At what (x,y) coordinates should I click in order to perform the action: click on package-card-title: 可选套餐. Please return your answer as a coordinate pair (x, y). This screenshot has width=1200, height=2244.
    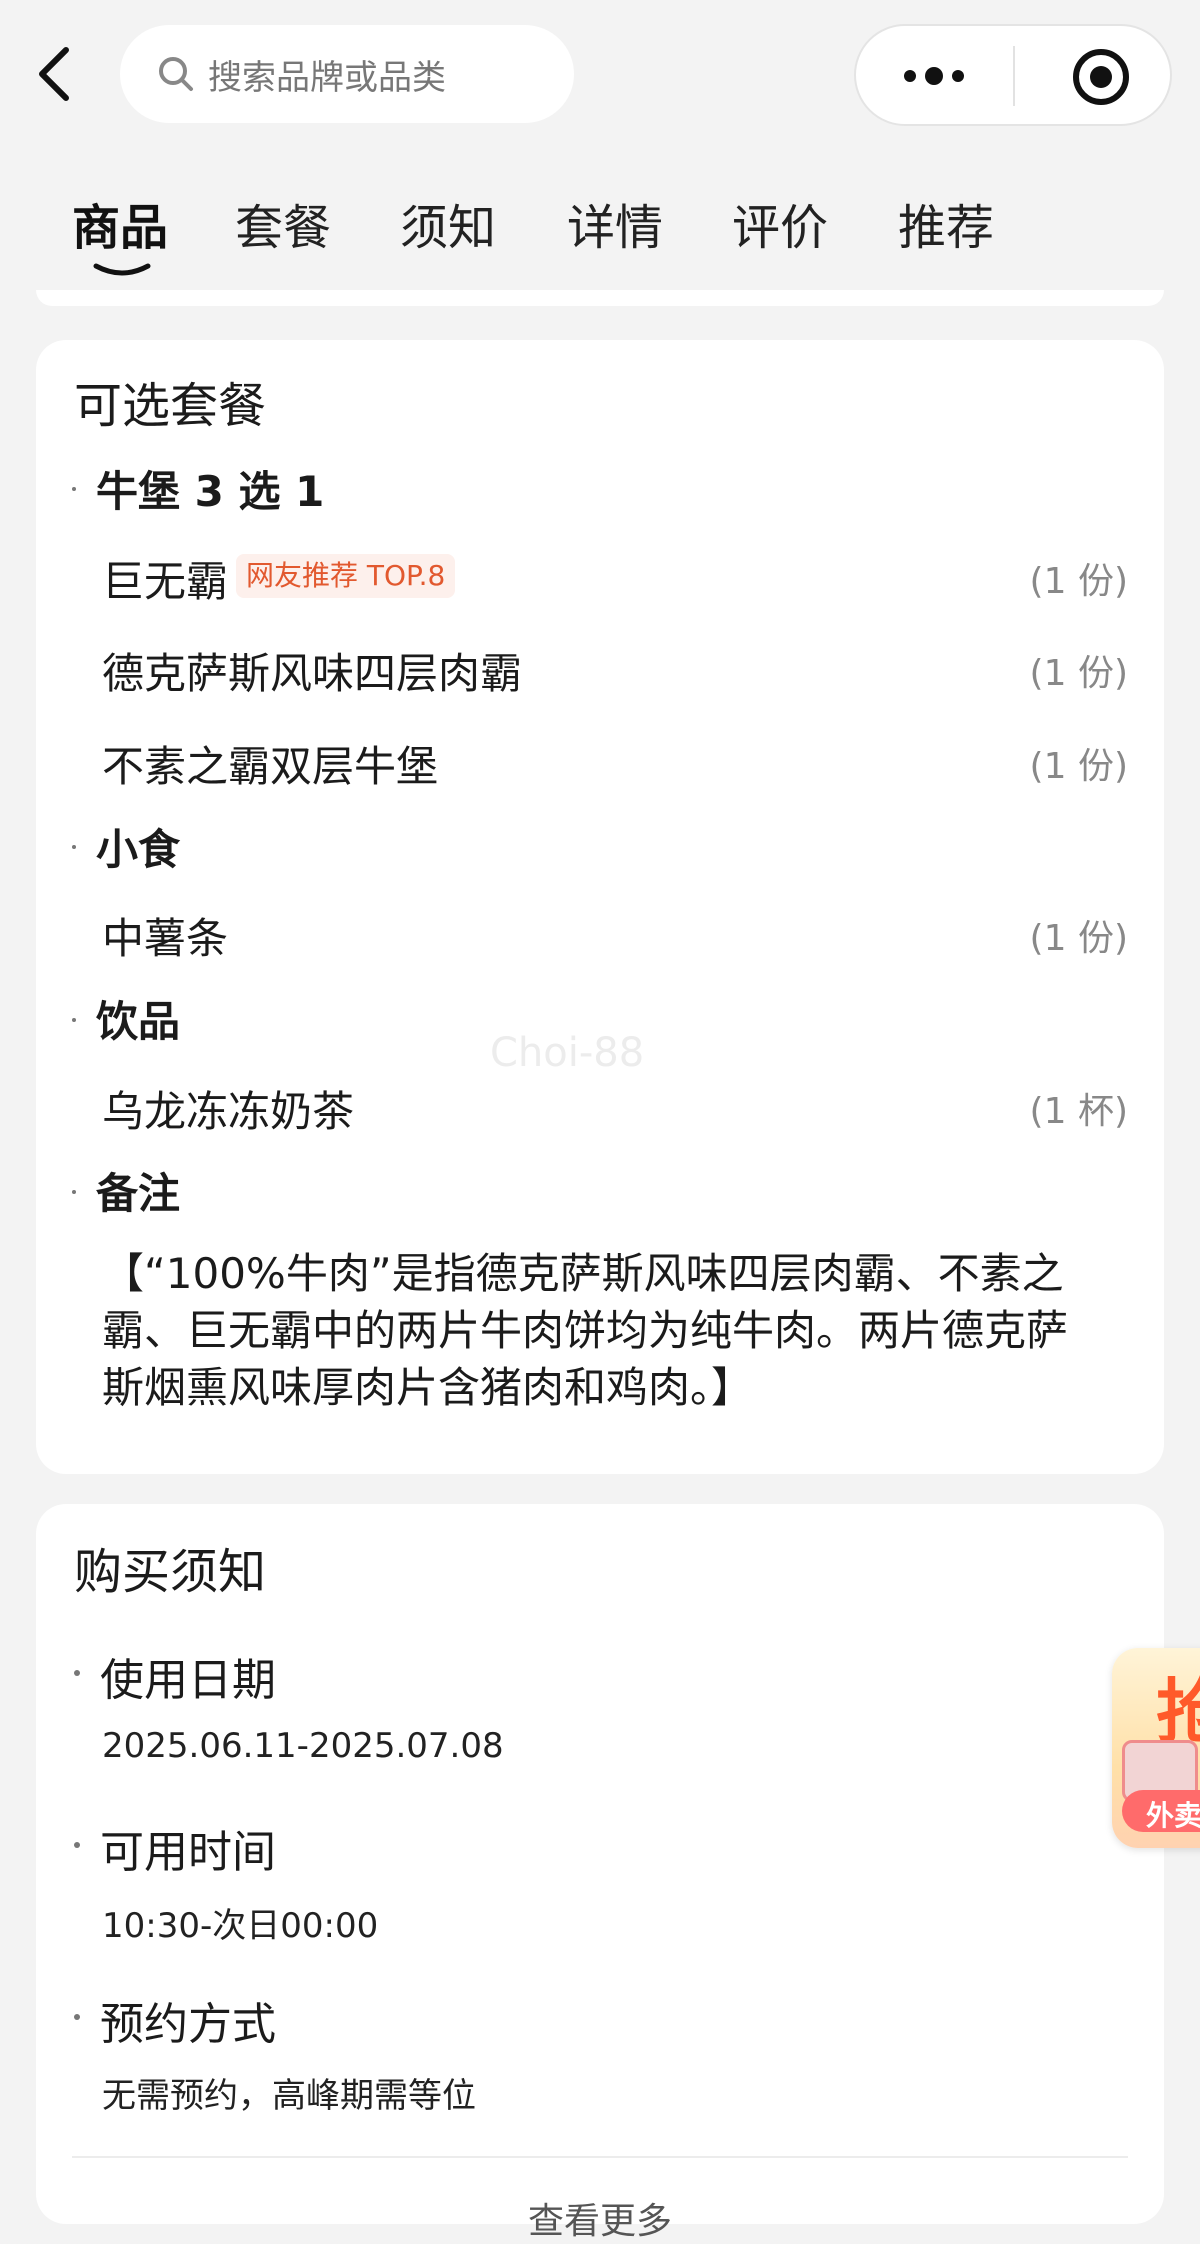
    Looking at the image, I should click on (170, 406).